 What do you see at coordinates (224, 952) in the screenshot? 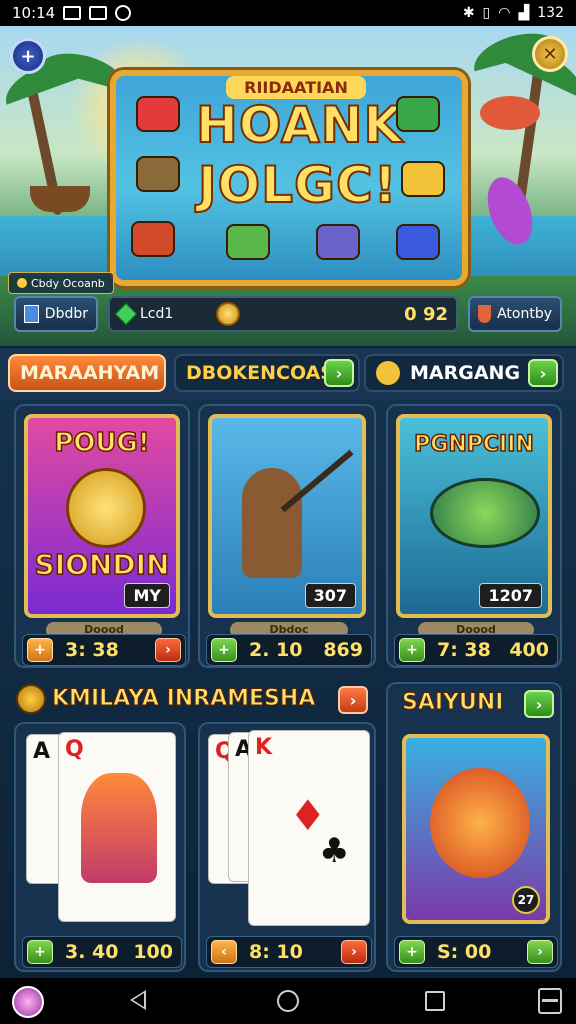
I see `minus-button: ‹` at bounding box center [224, 952].